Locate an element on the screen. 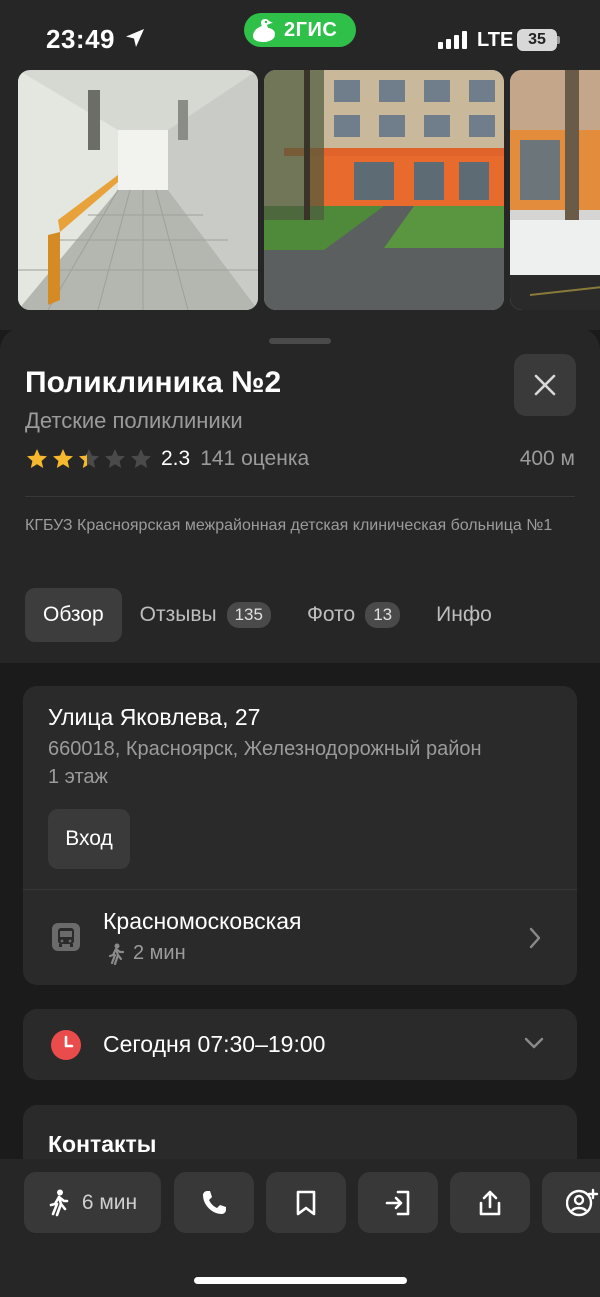  photo-building is located at coordinates (384, 190).